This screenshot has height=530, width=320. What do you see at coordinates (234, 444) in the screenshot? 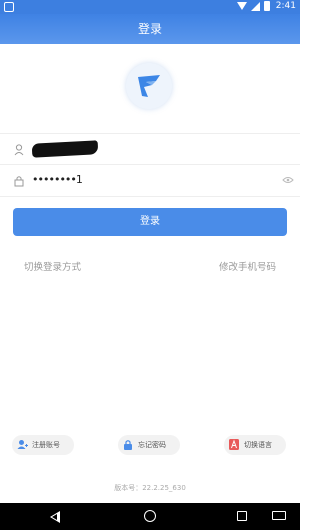
I see `language-icon` at bounding box center [234, 444].